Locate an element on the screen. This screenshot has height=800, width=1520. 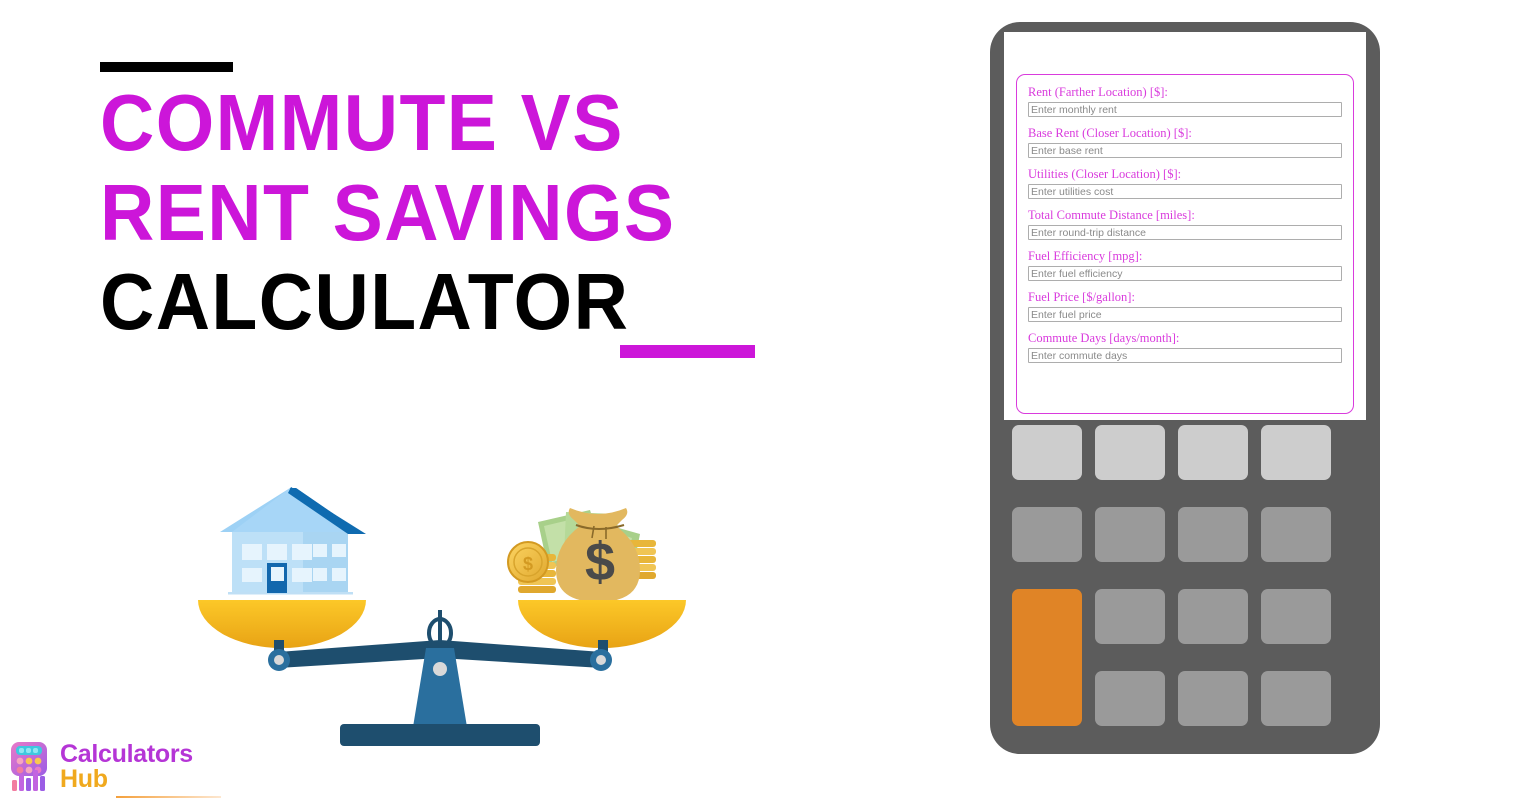
calculator-bars-logo-icon is located at coordinates (29, 766).